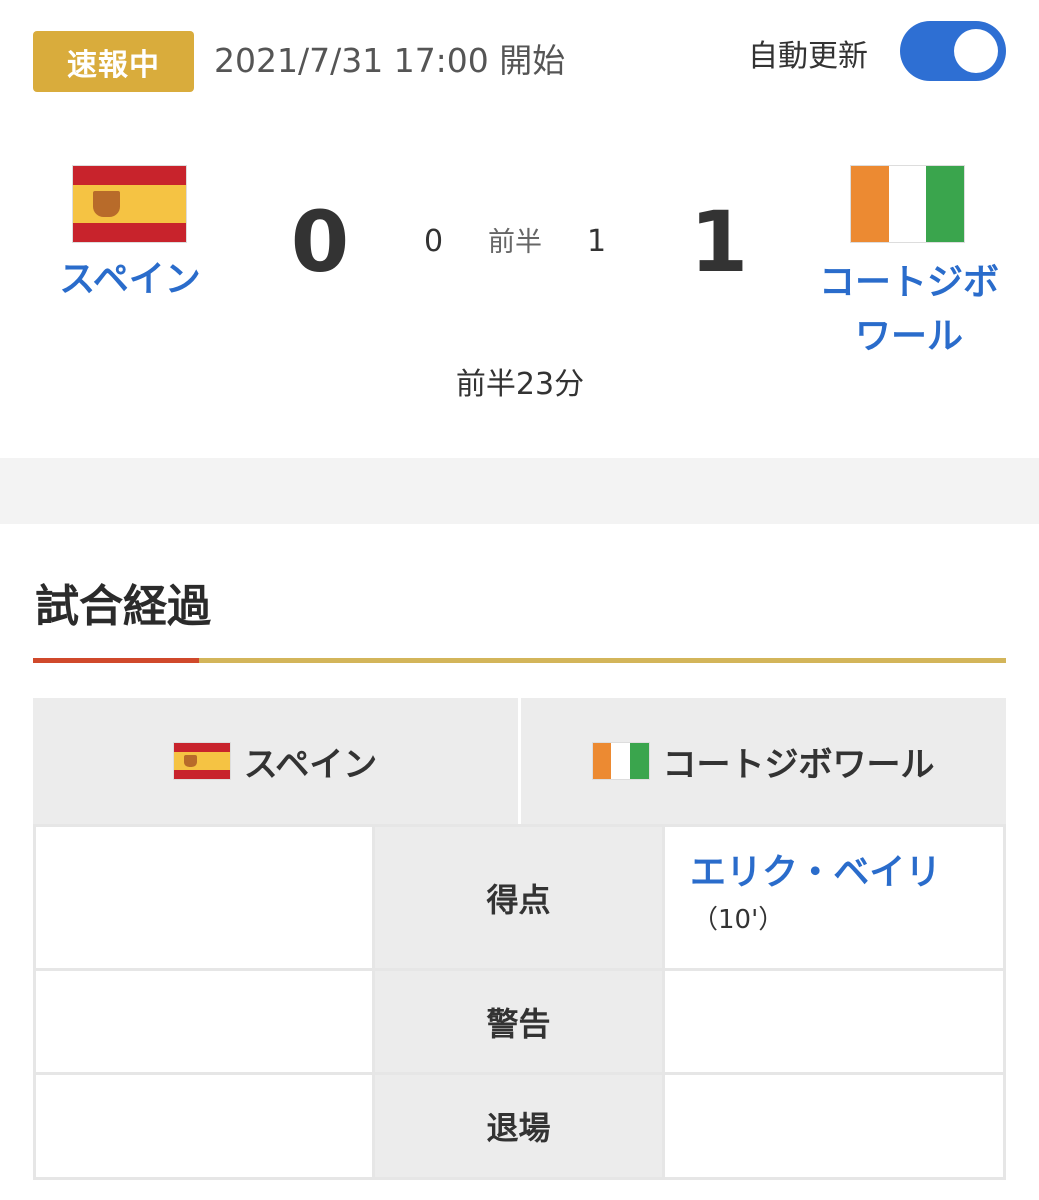 This screenshot has width=1039, height=1200. What do you see at coordinates (597, 241) in the screenshot?
I see `away-first-half-score: 1` at bounding box center [597, 241].